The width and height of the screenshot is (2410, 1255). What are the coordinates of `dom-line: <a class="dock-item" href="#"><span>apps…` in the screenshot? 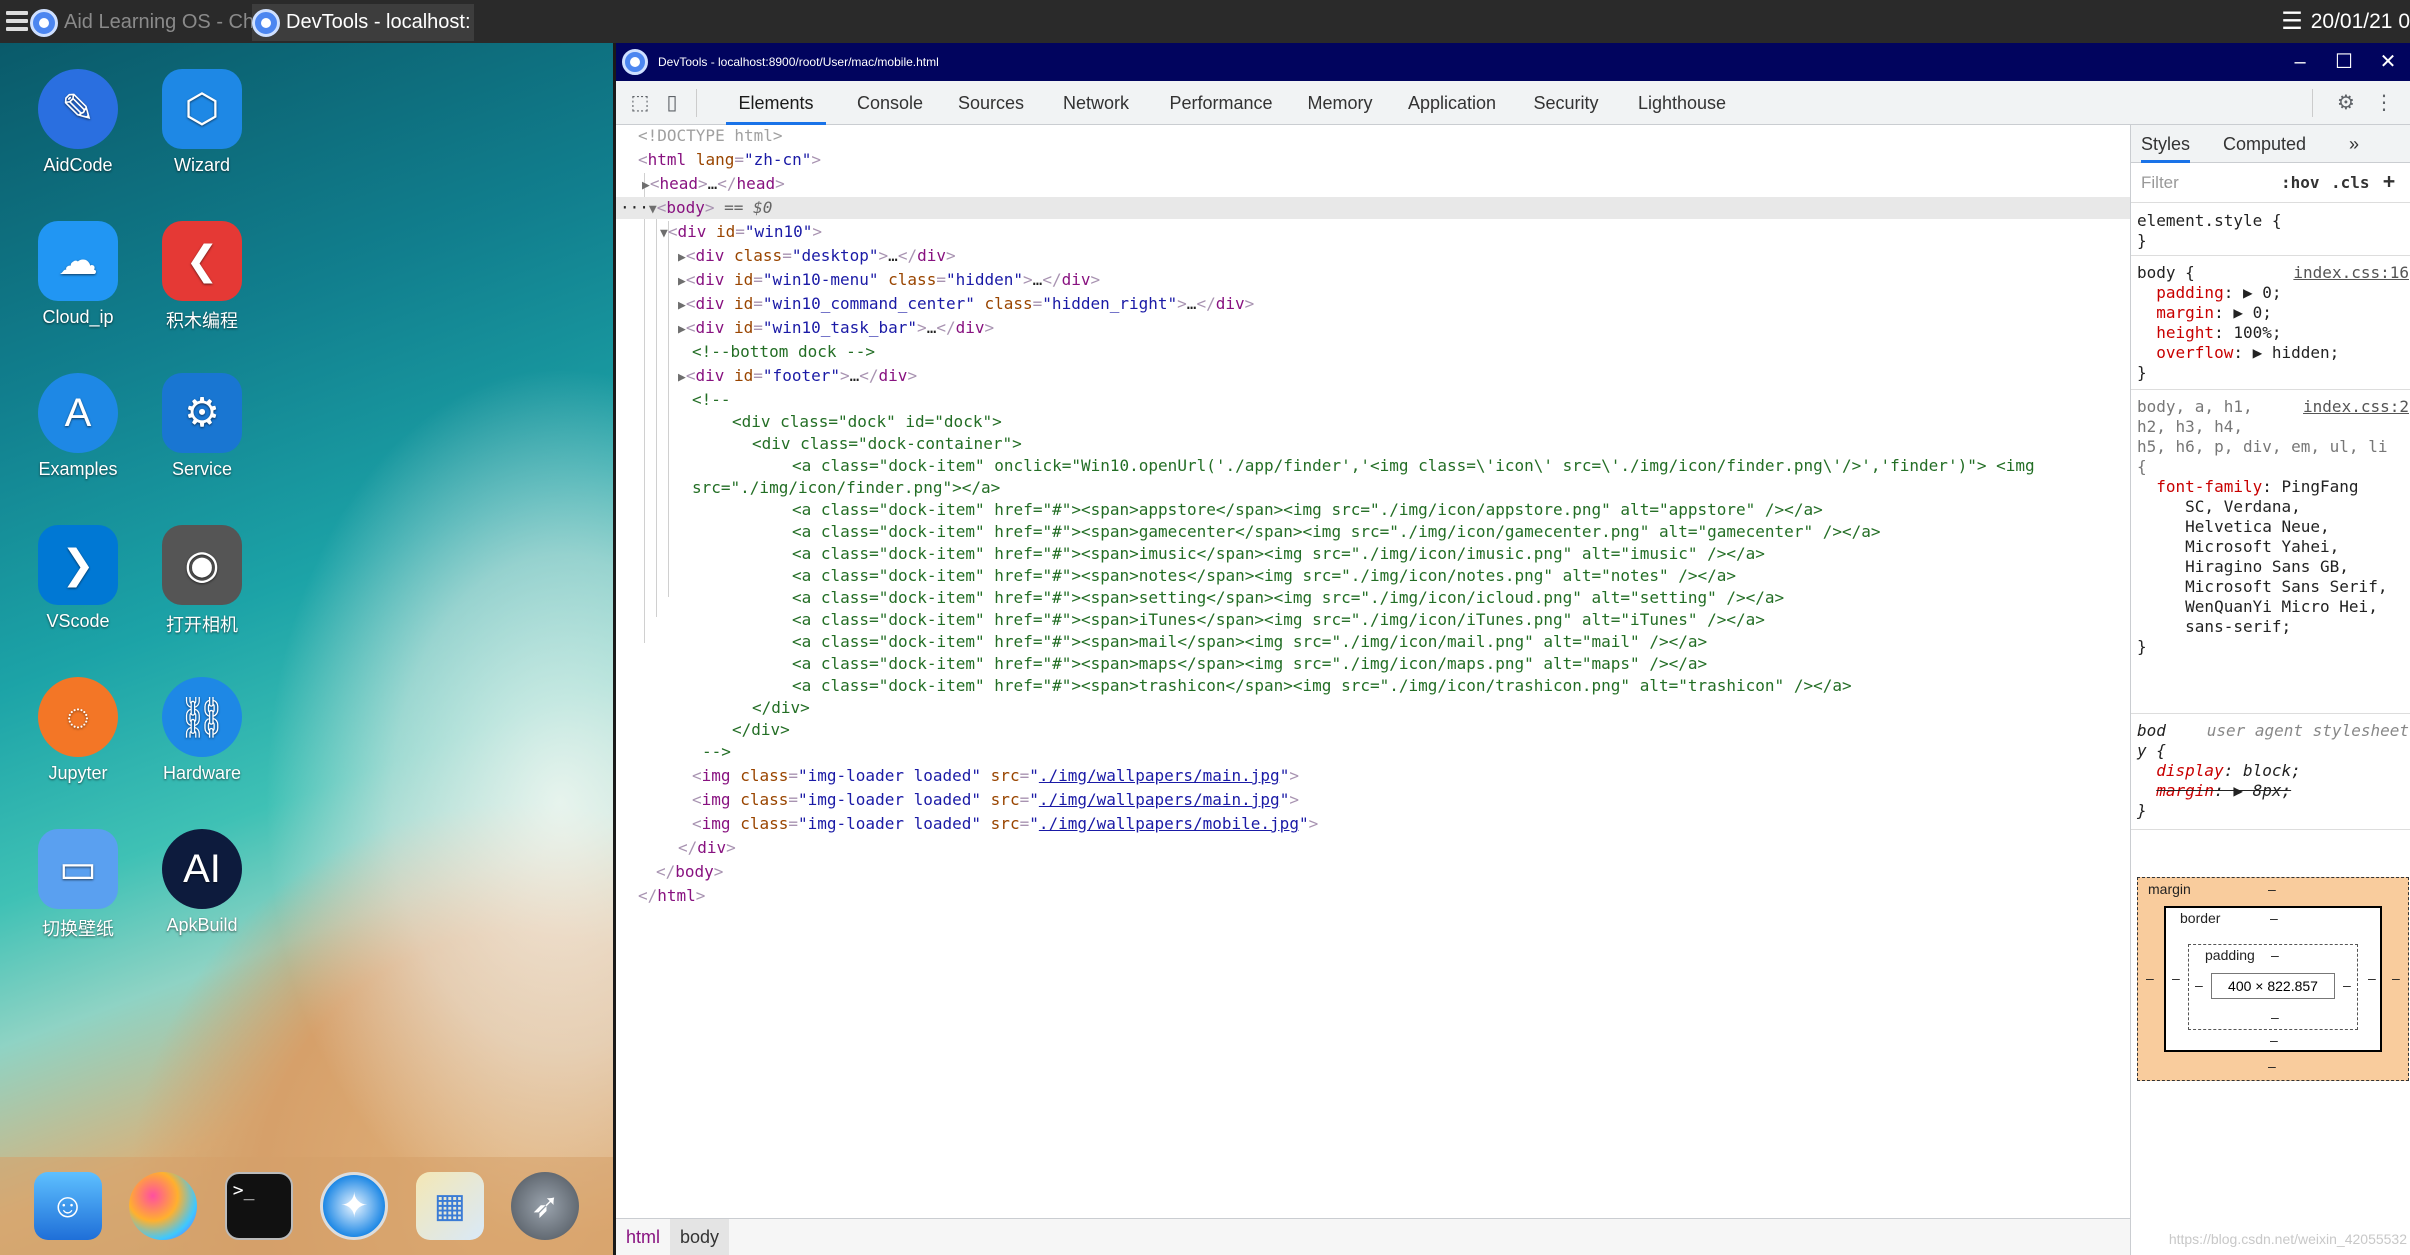 It's located at (1461, 510).